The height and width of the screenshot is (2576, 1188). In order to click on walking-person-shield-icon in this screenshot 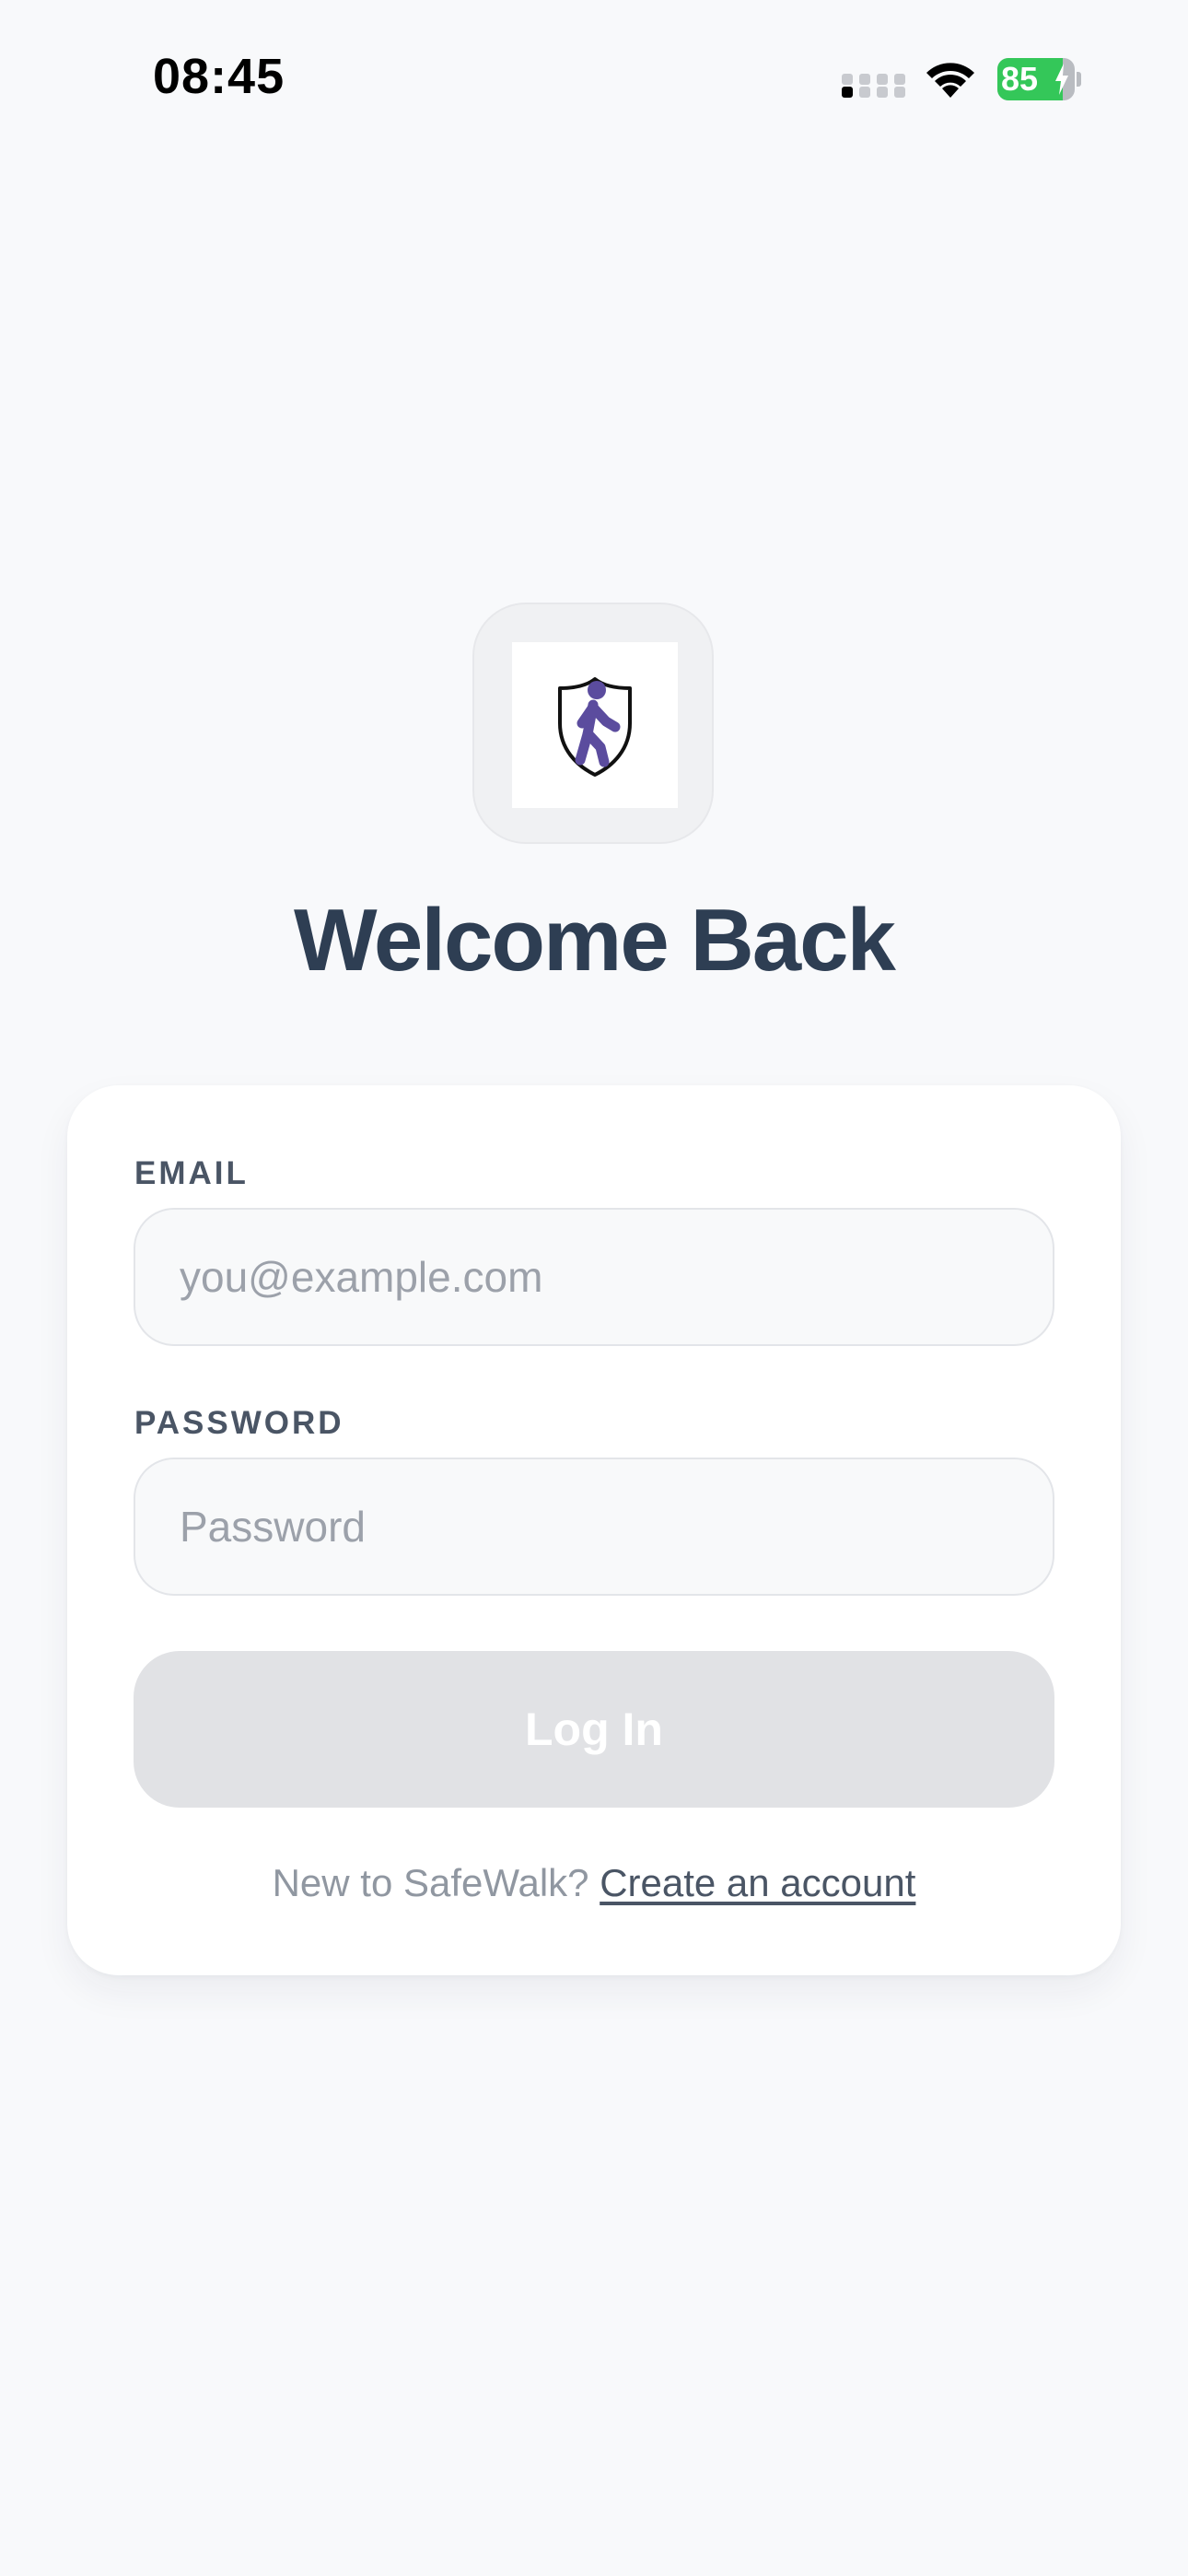, I will do `click(595, 727)`.